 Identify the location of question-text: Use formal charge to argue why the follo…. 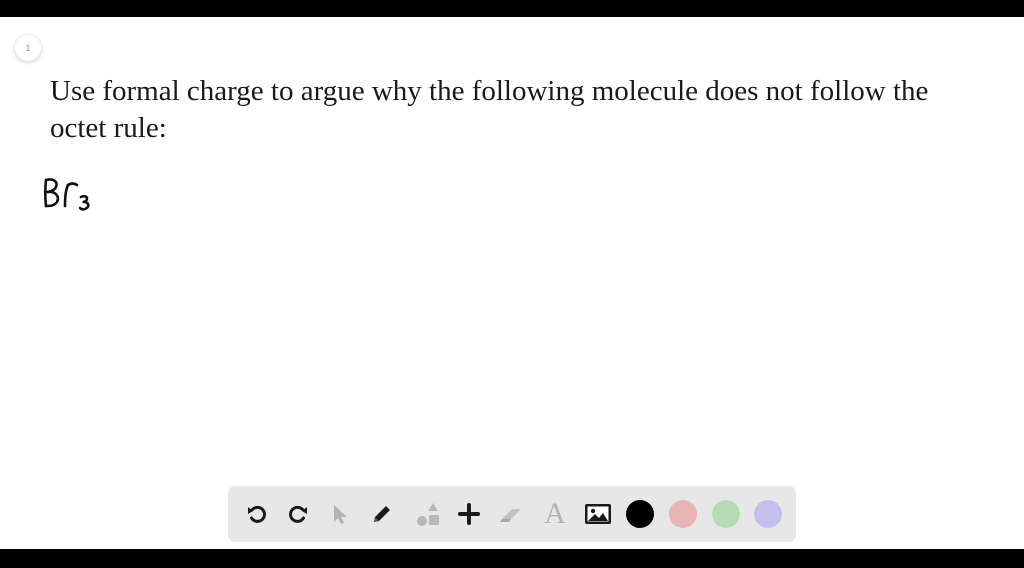
(489, 109).